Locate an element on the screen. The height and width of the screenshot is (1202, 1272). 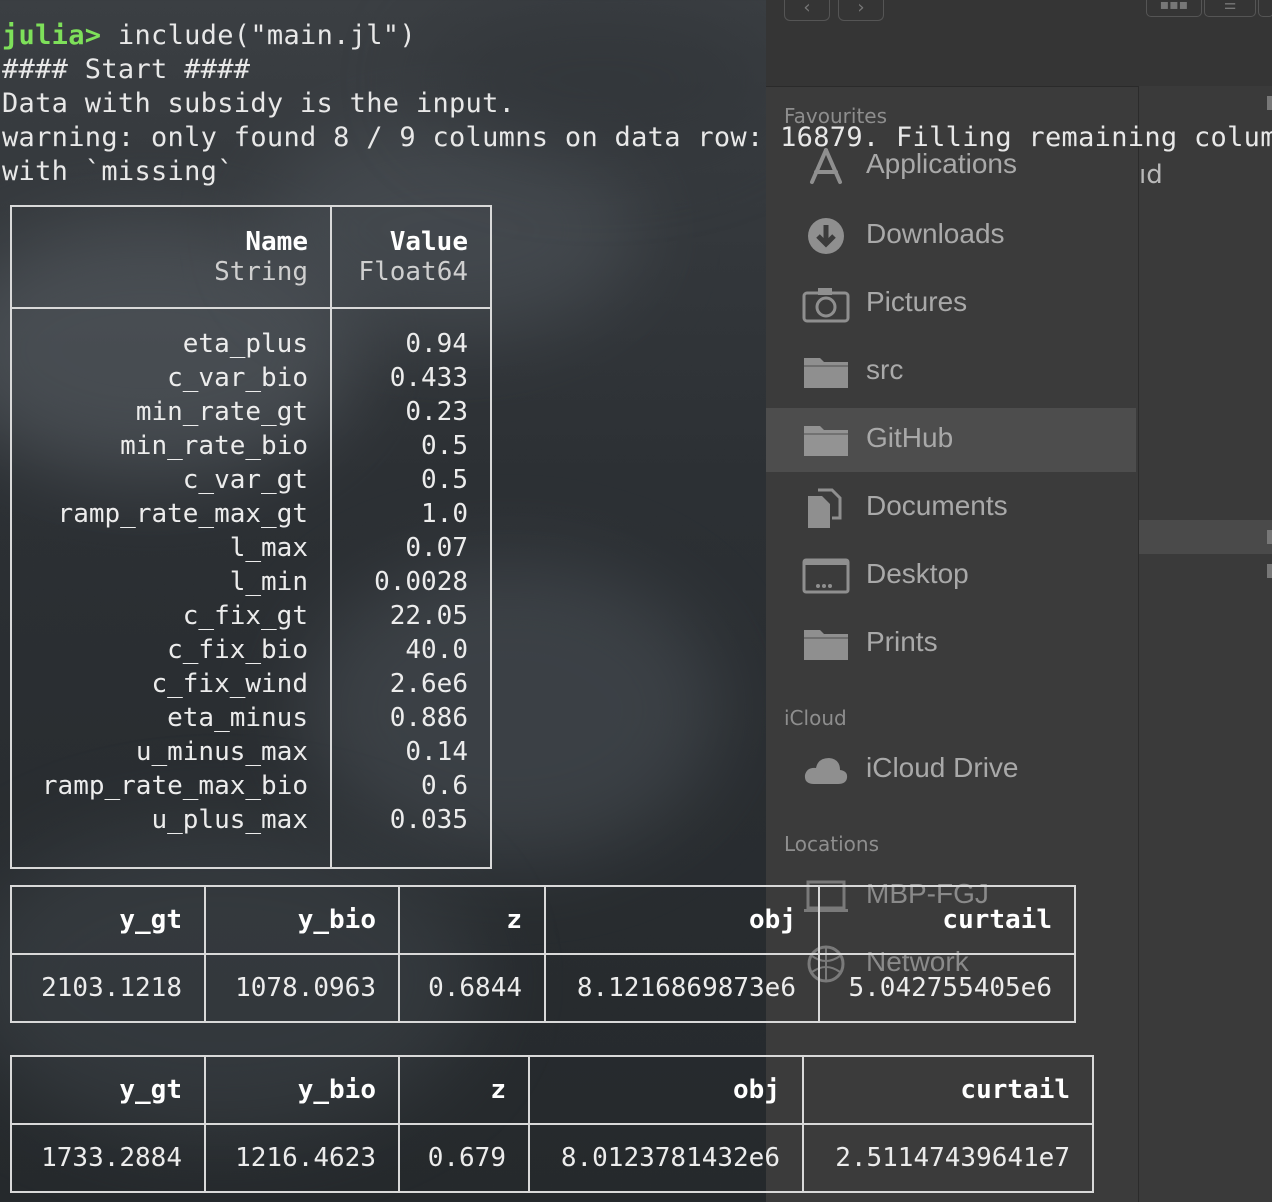
table-cell: 5.042755405e6 is located at coordinates (947, 988).